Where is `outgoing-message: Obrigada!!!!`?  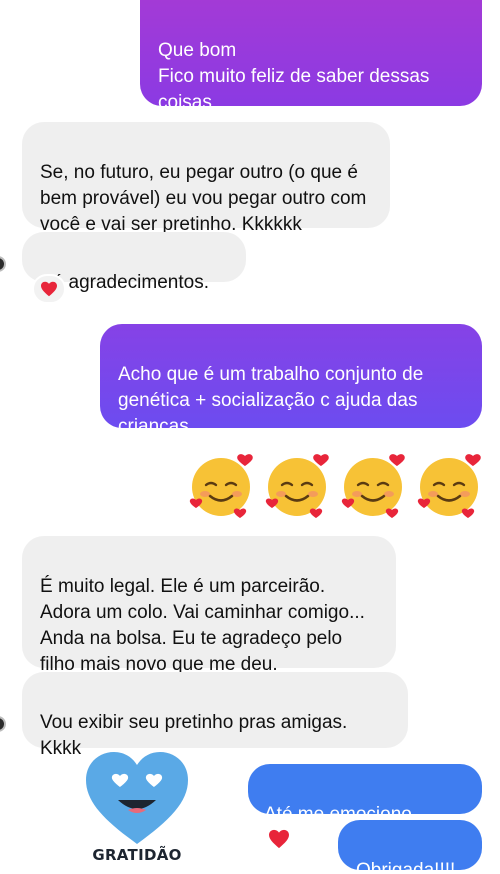
outgoing-message: Obrigada!!!! is located at coordinates (410, 847).